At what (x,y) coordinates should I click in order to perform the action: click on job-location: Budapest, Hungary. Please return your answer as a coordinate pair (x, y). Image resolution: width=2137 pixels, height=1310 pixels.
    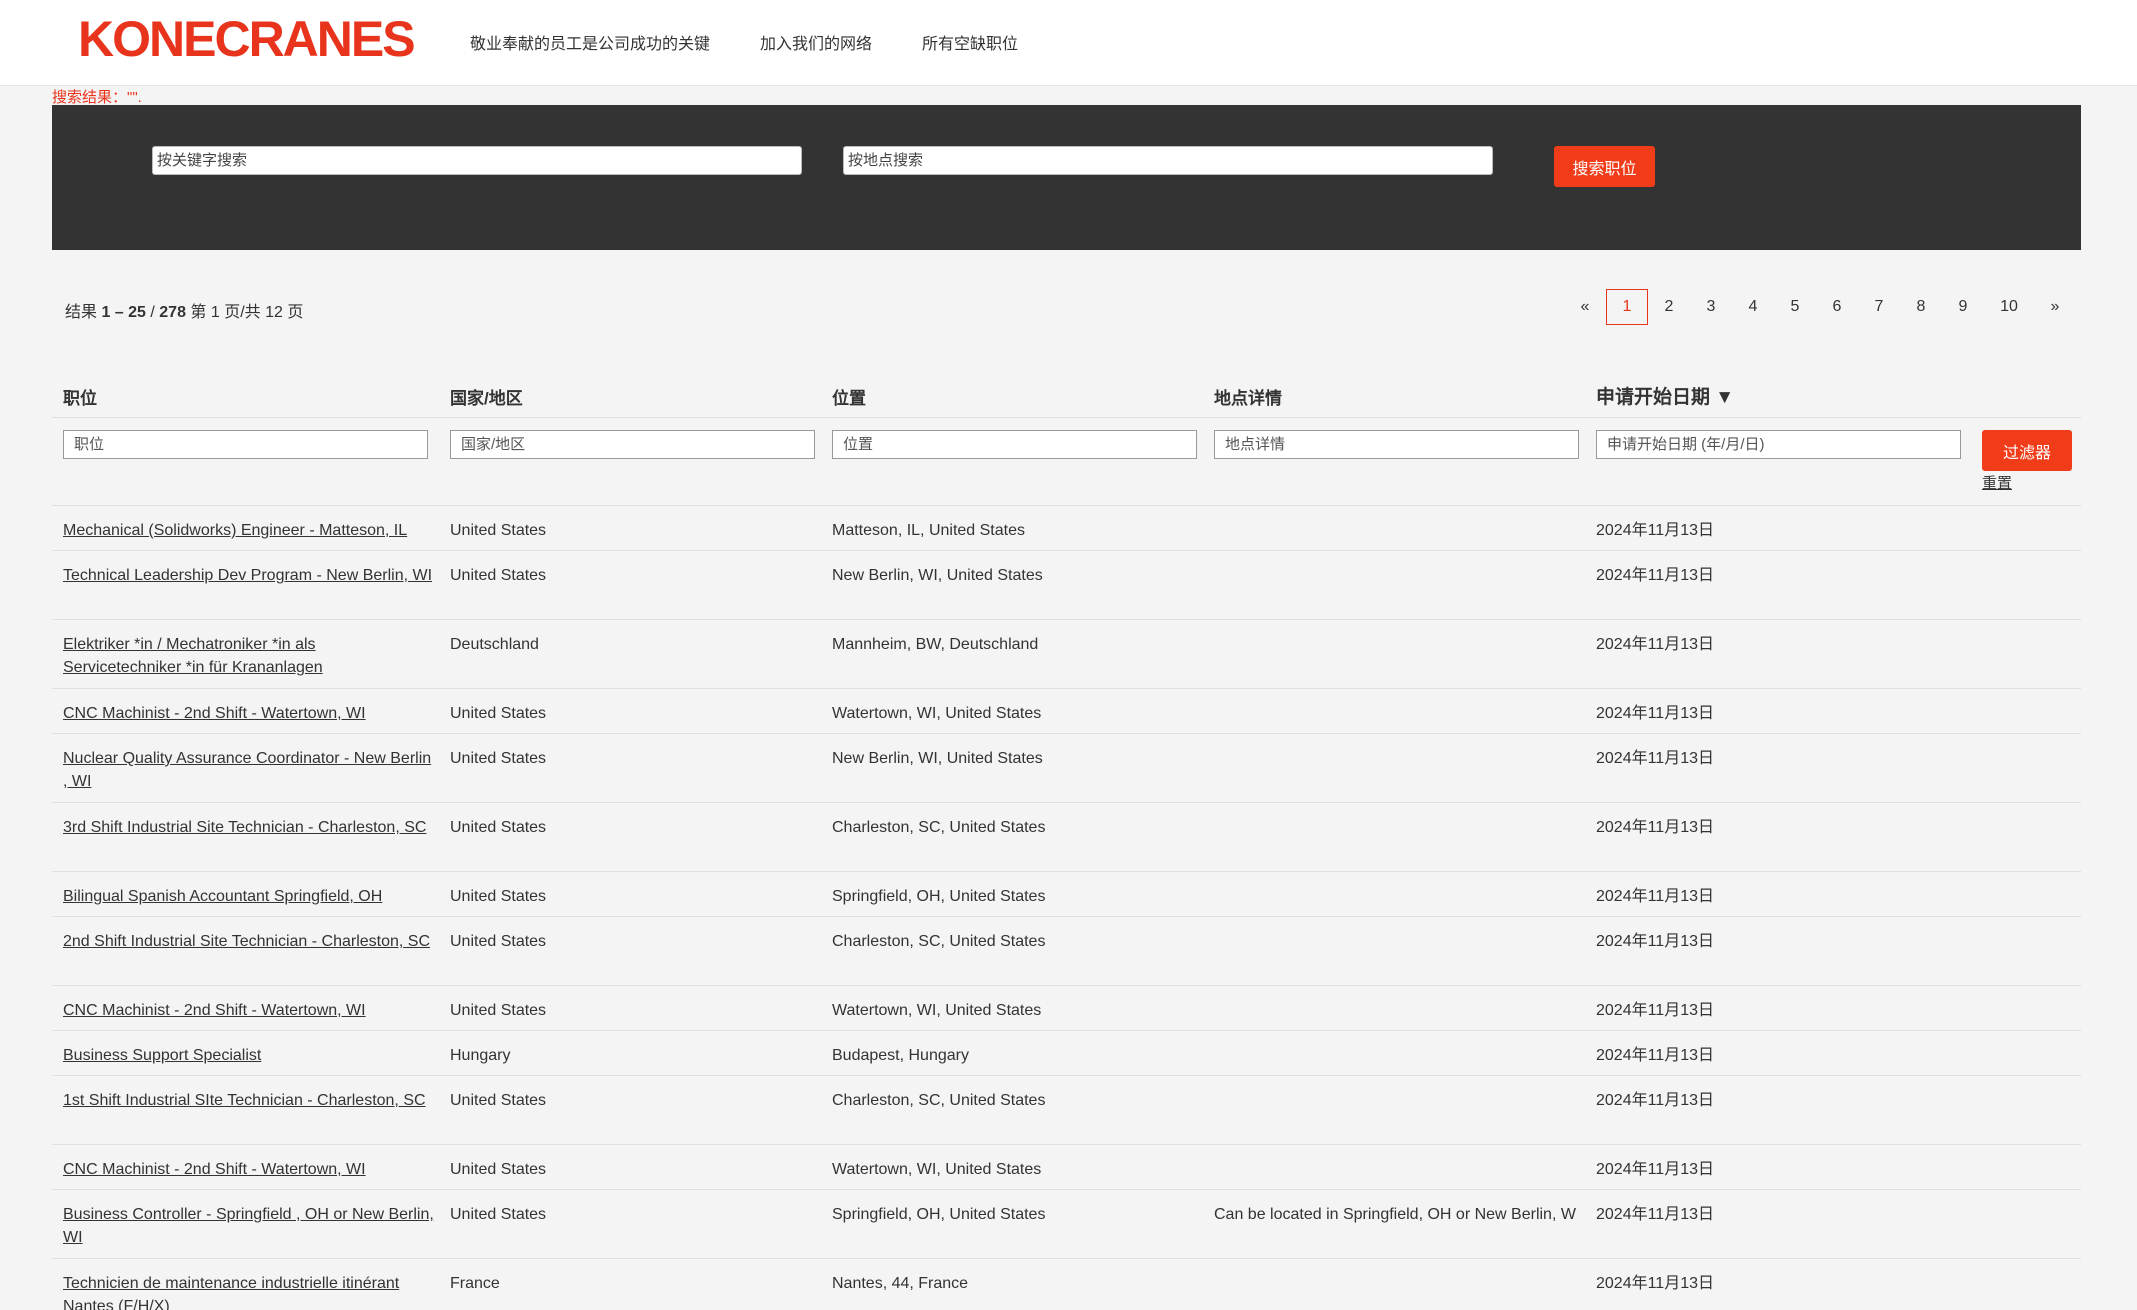
    Looking at the image, I should click on (900, 1055).